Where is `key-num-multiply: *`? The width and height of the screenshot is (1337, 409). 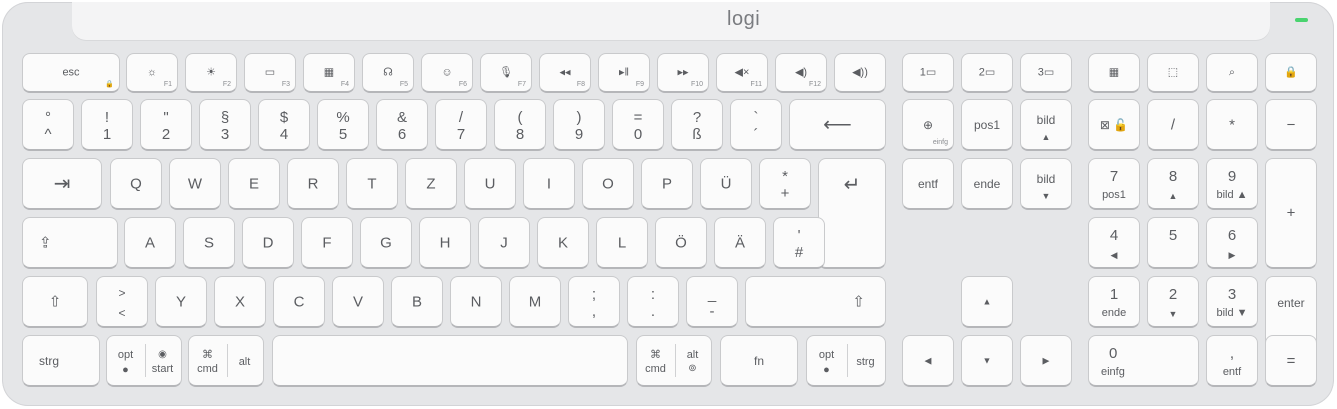 key-num-multiply: * is located at coordinates (1232, 125).